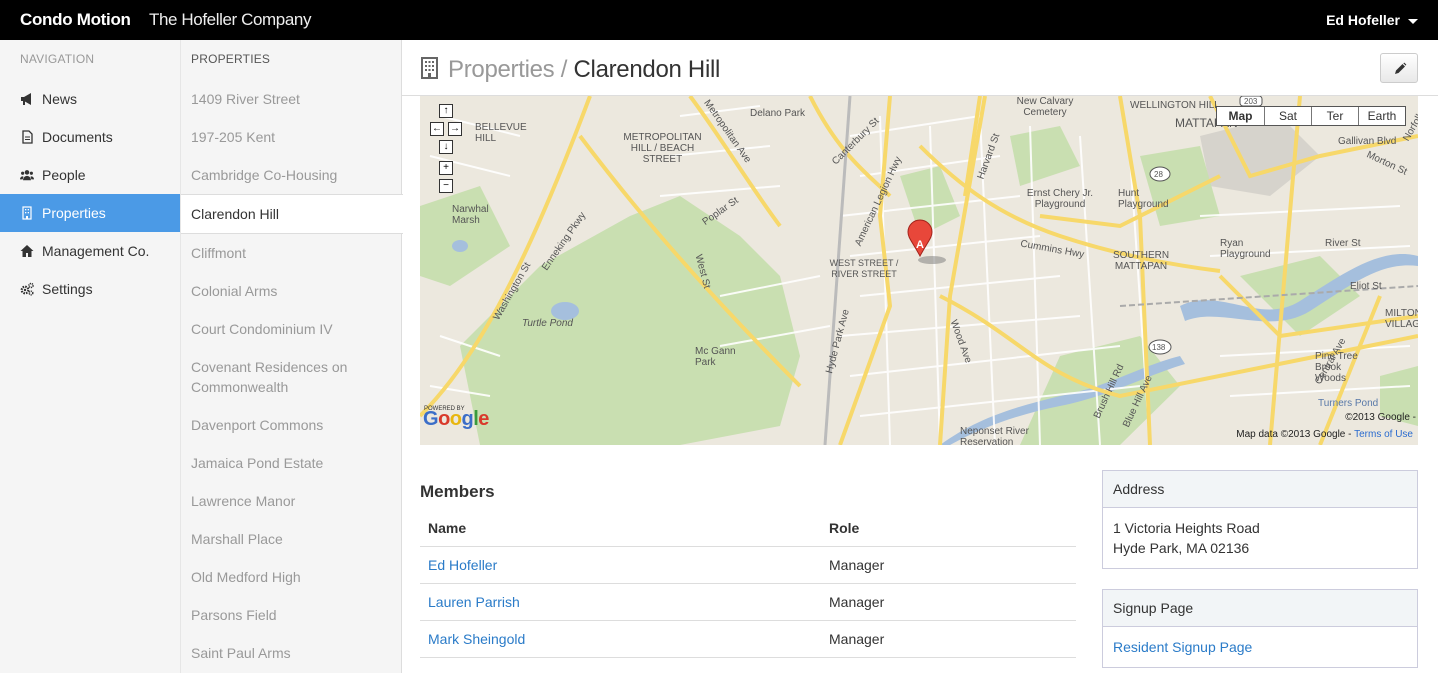 This screenshot has height=673, width=1438. Describe the element at coordinates (1383, 434) in the screenshot. I see `terms-of-use-link: Terms of Use` at that location.